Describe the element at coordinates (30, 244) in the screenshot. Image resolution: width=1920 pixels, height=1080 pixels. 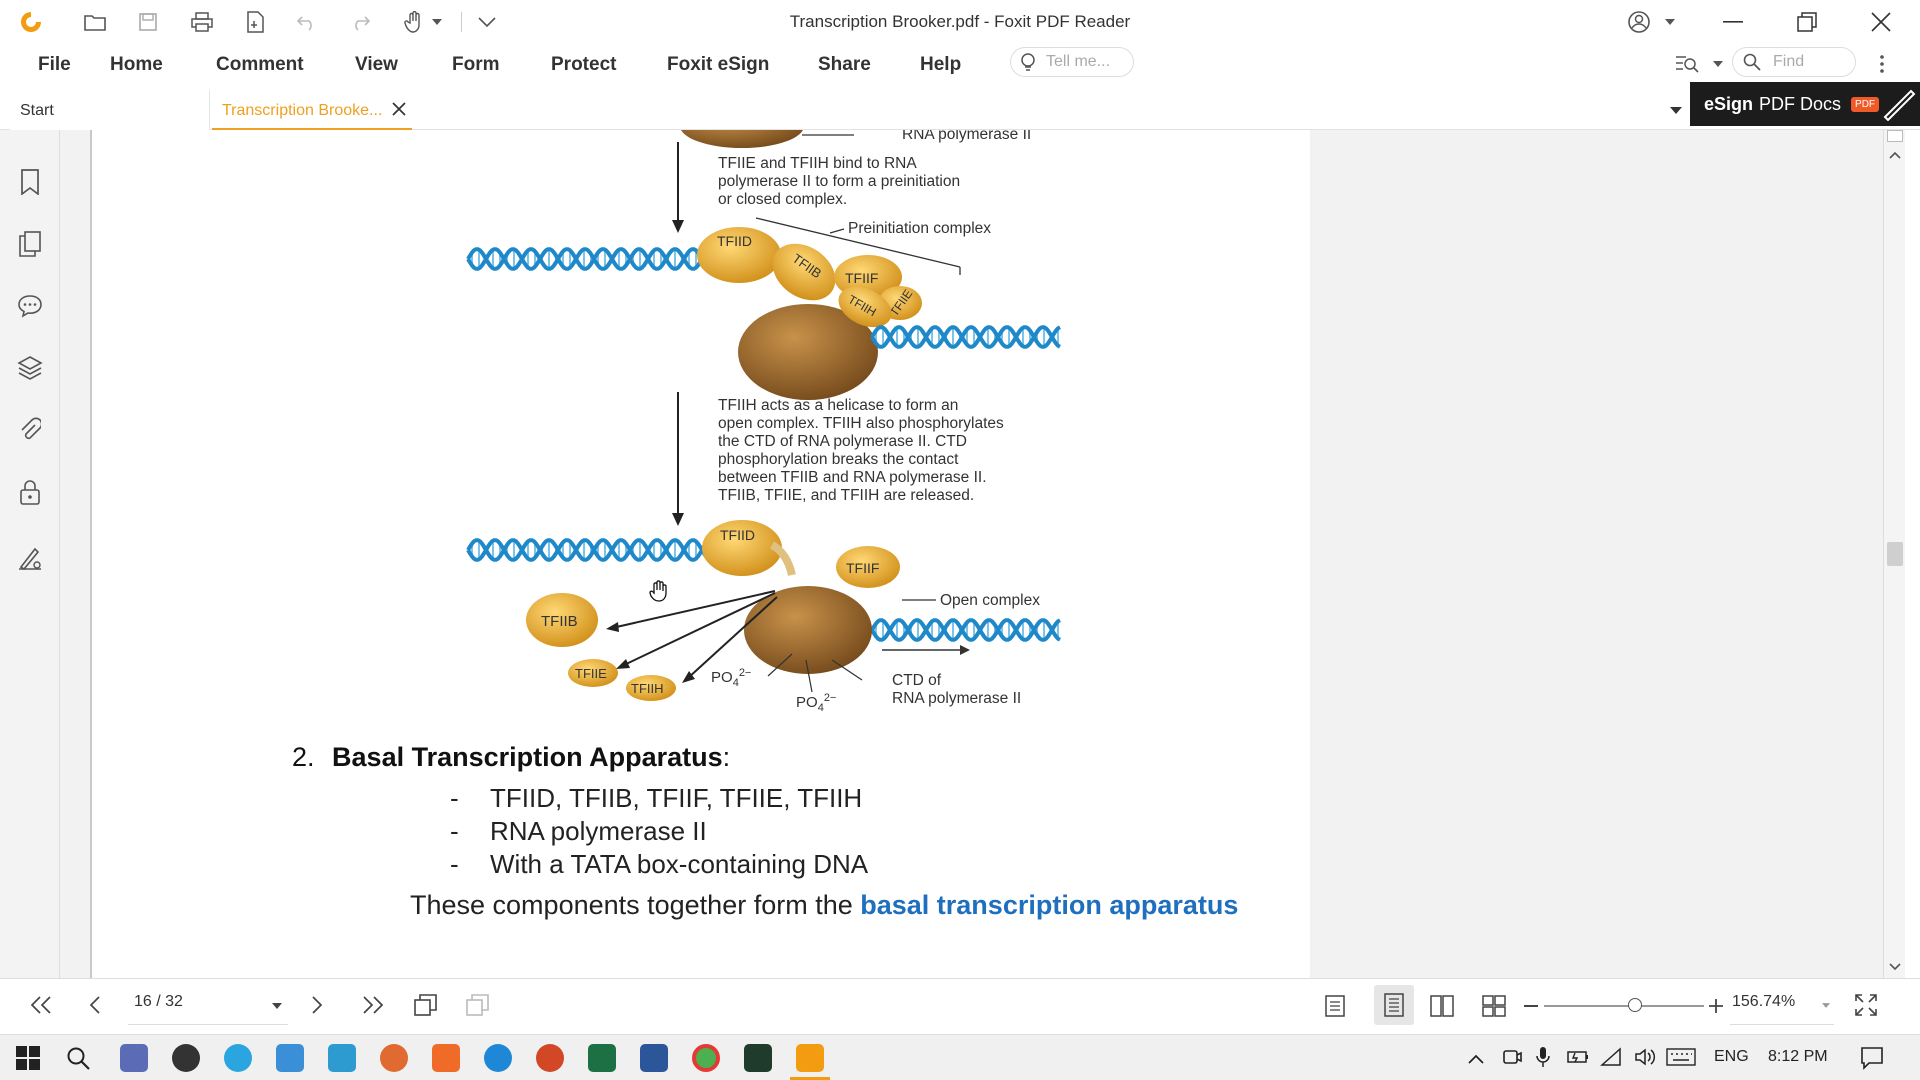
I see `pages-icon` at that location.